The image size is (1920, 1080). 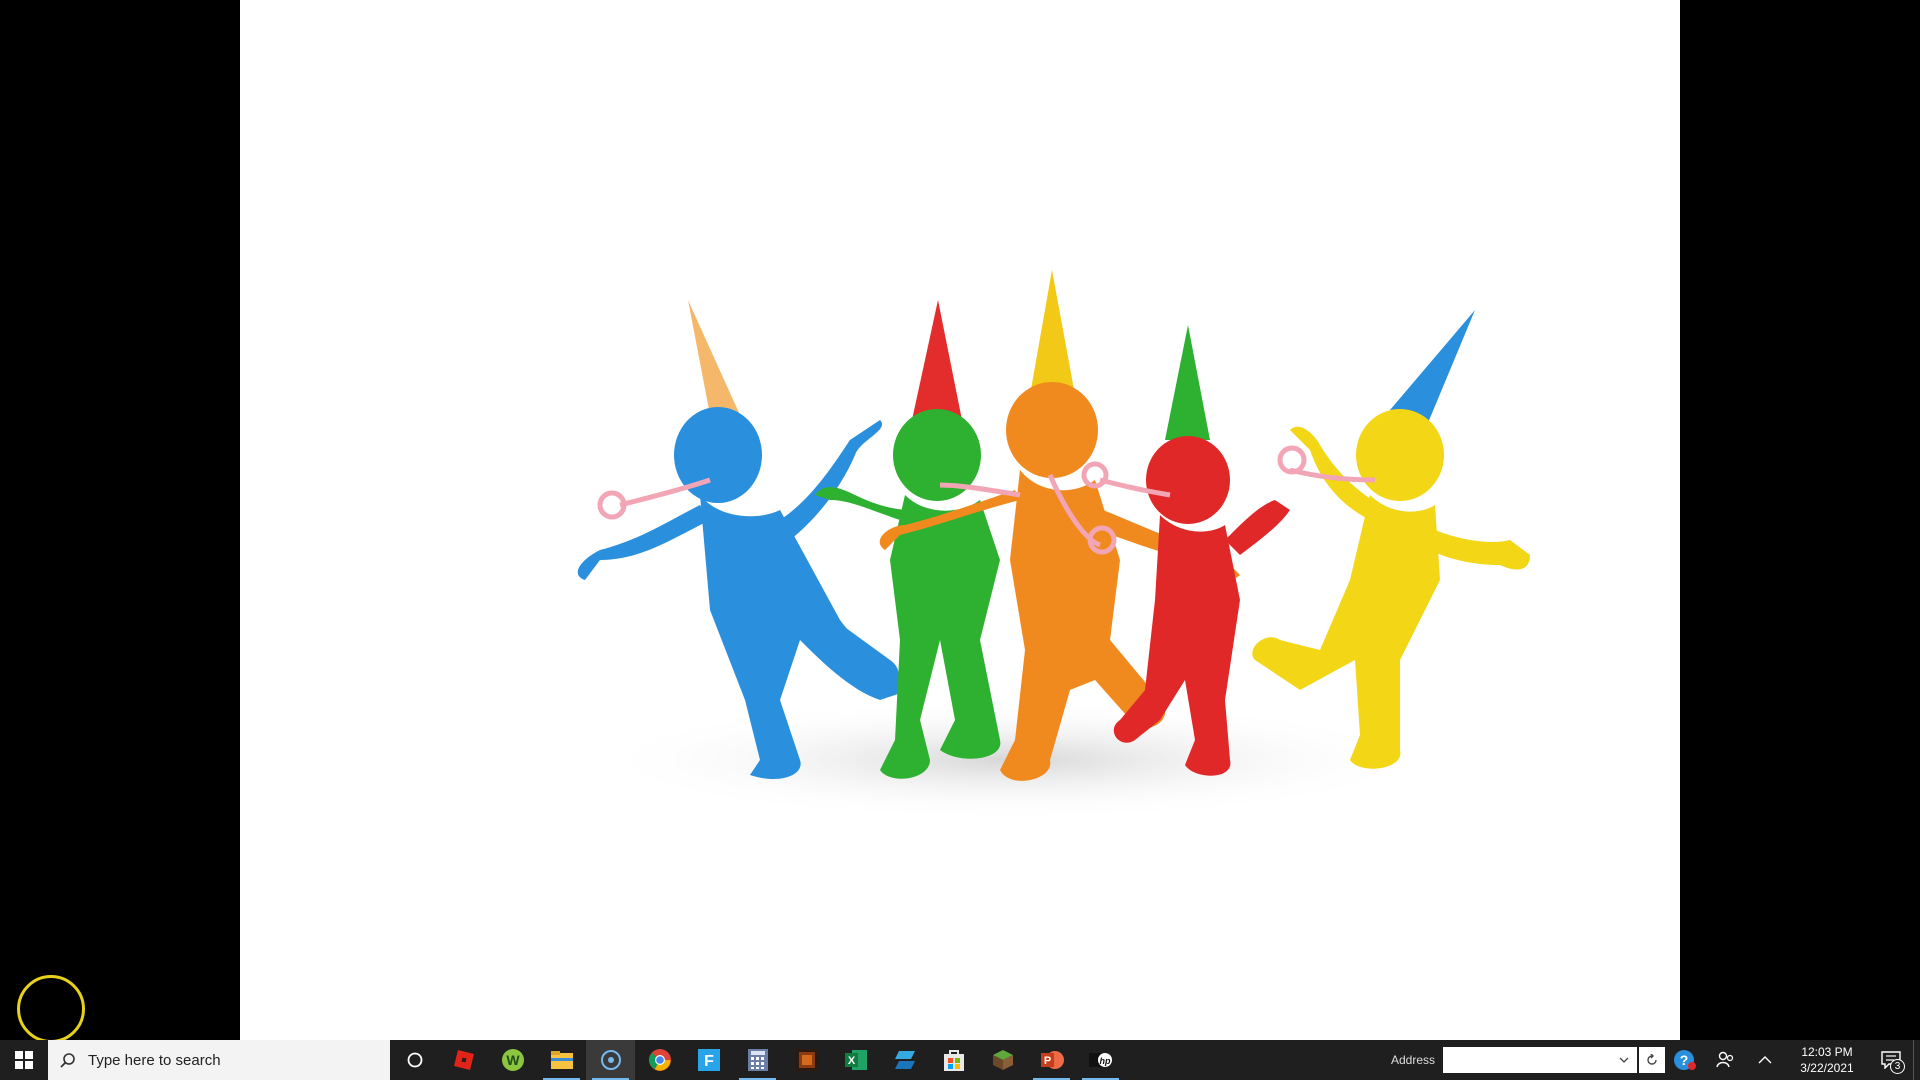 I want to click on help-icon: ?, so click(x=1685, y=1060).